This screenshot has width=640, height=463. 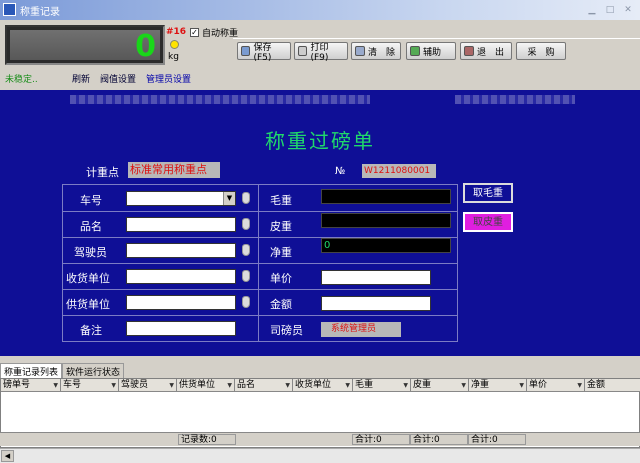 I want to click on auto-weigh-checkbox: ✓ 自动称重, so click(x=214, y=32).